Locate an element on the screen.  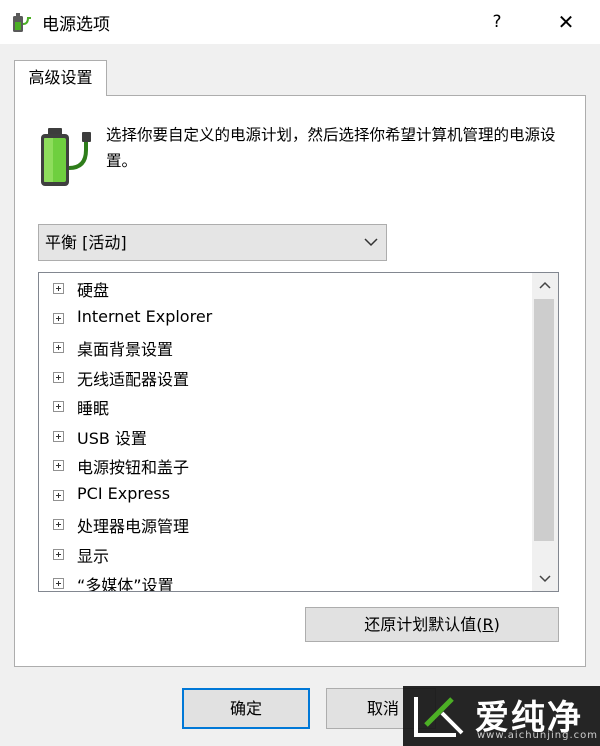
restore-label-key: R is located at coordinates (488, 624).